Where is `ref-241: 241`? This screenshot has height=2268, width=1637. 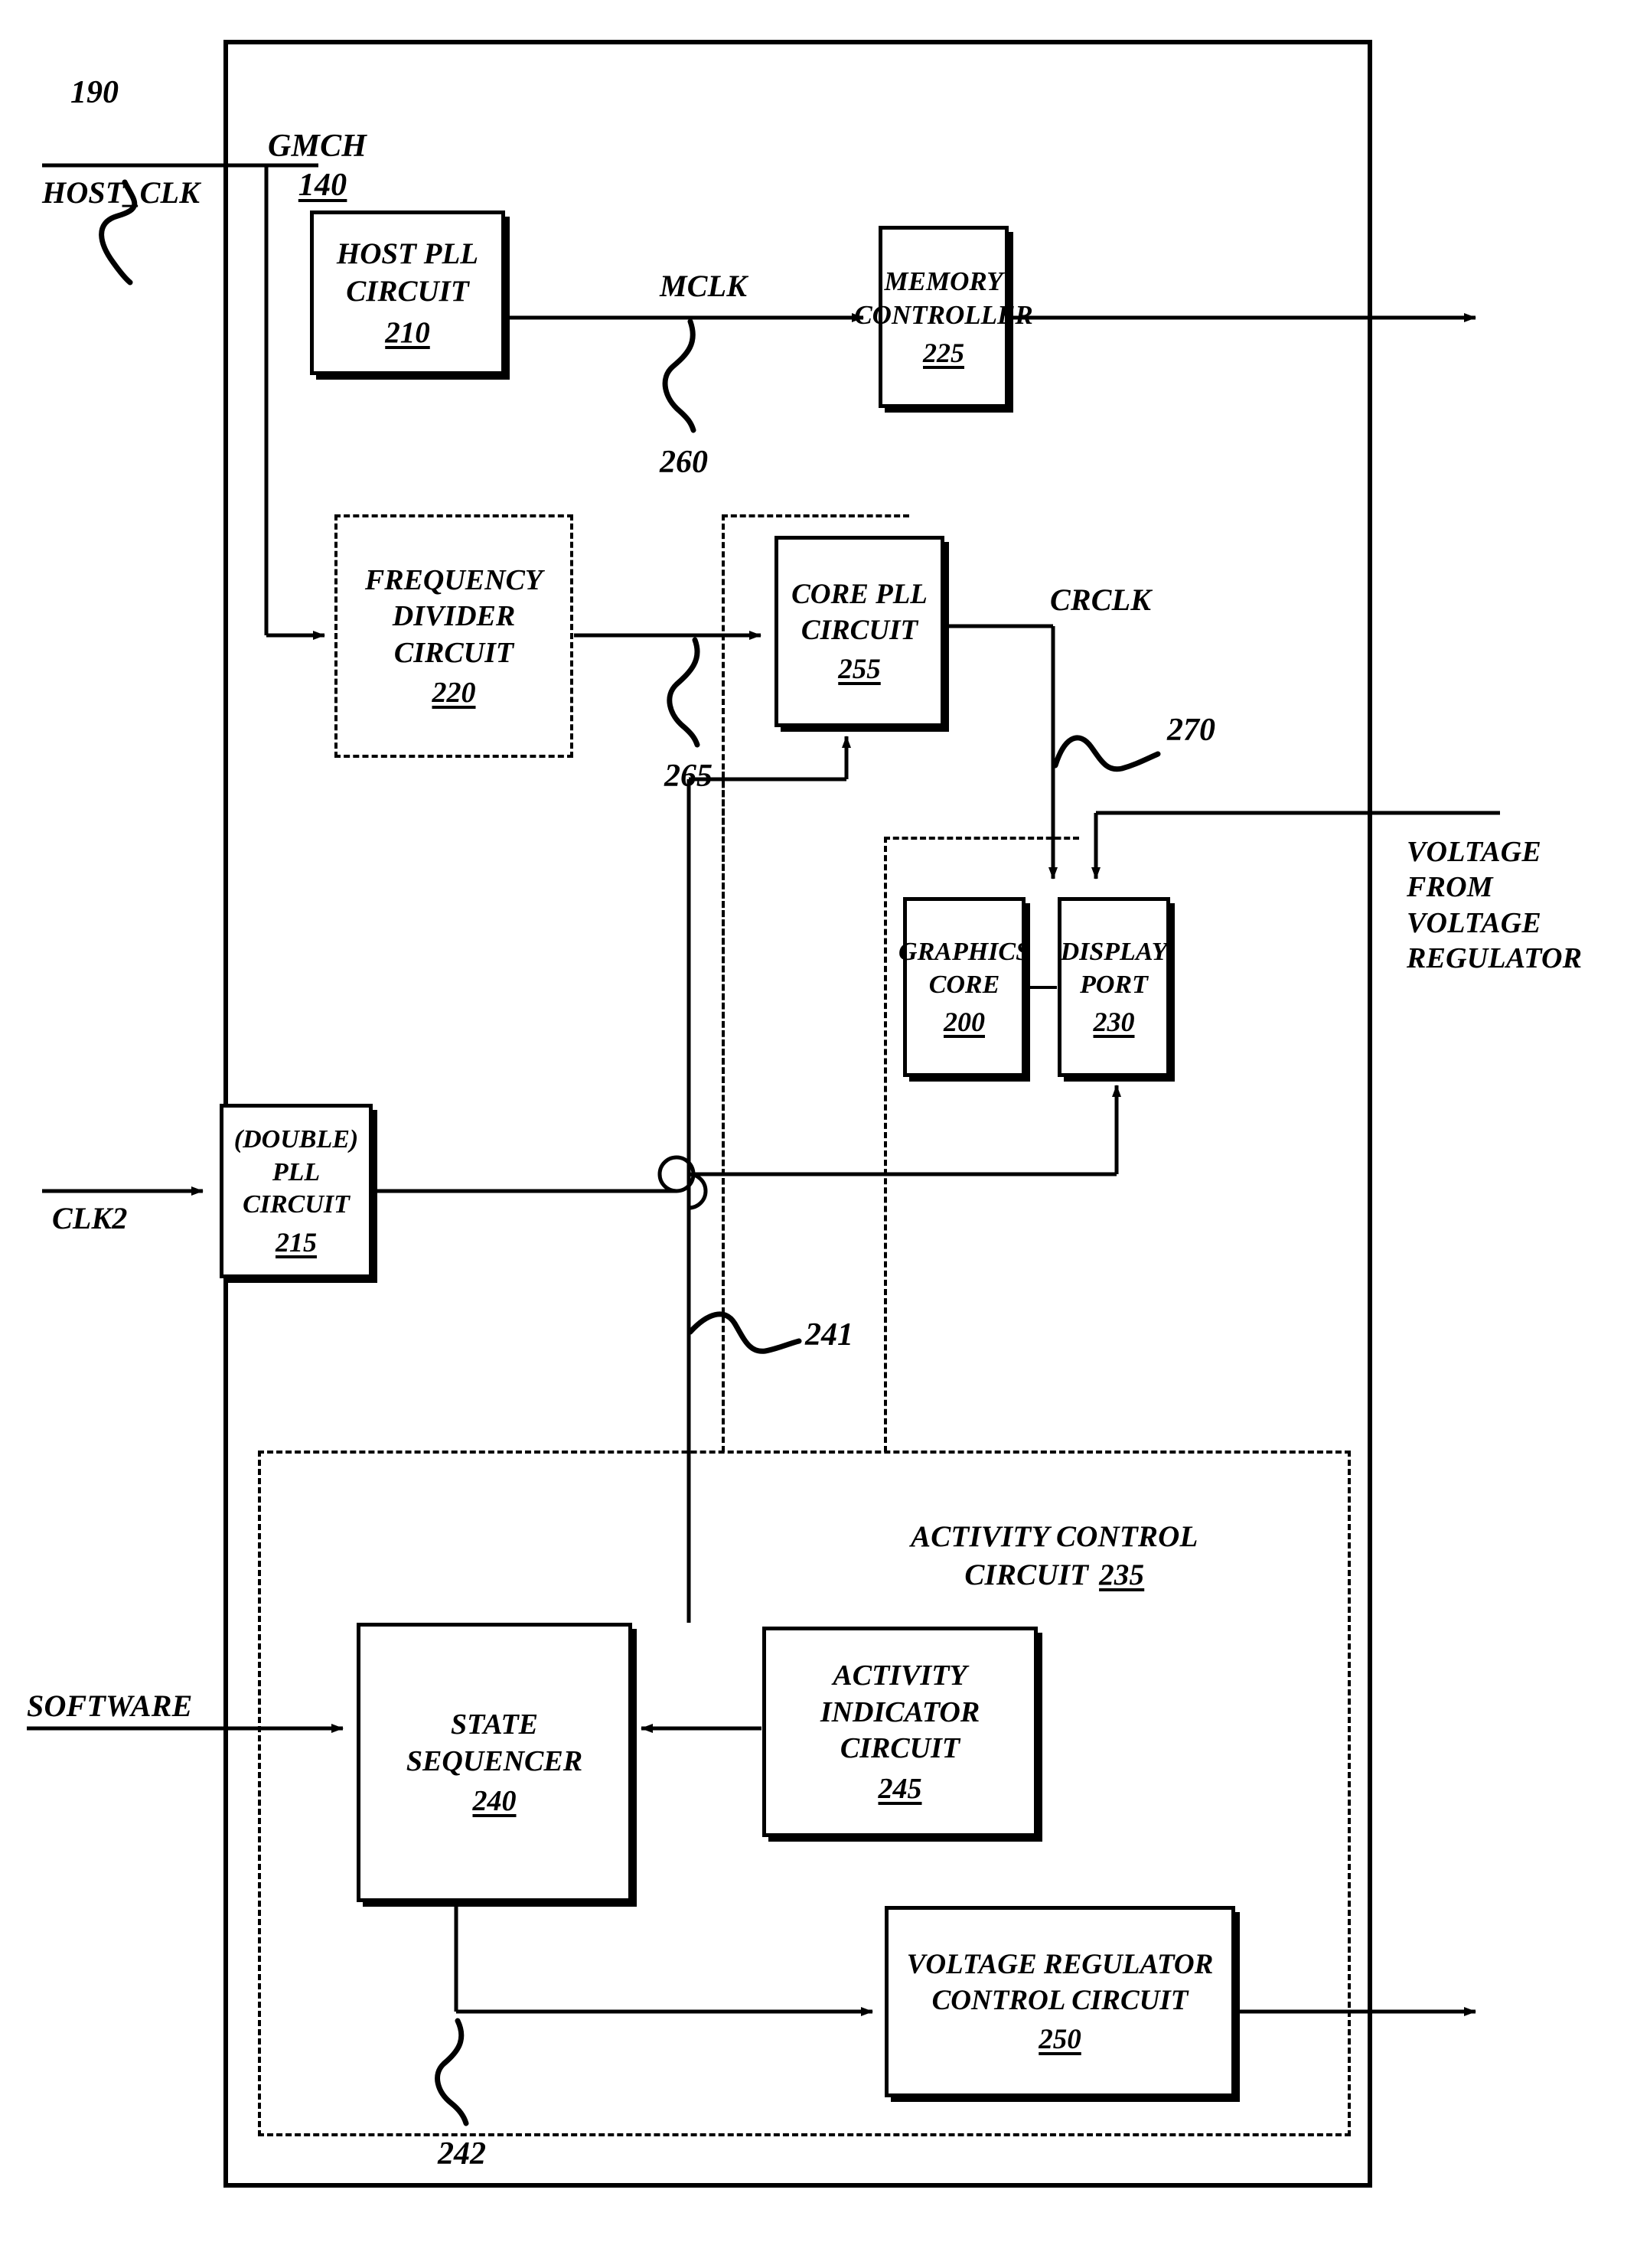 ref-241: 241 is located at coordinates (829, 1335).